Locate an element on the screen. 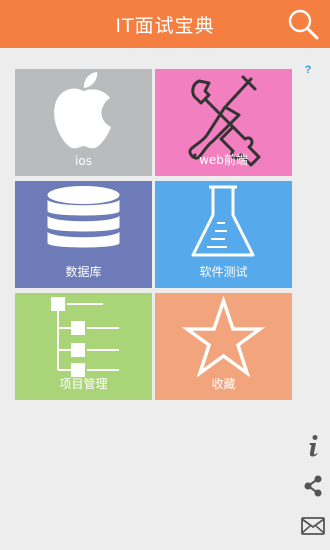  tile-software-testing: 软件测试 is located at coordinates (223, 234).